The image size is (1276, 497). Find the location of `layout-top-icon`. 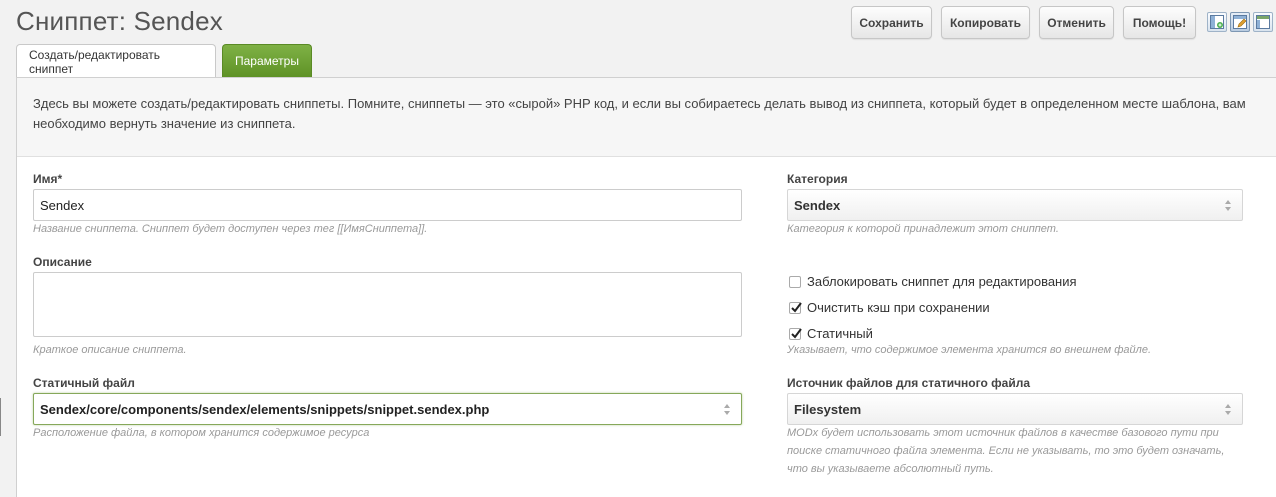

layout-top-icon is located at coordinates (1263, 22).